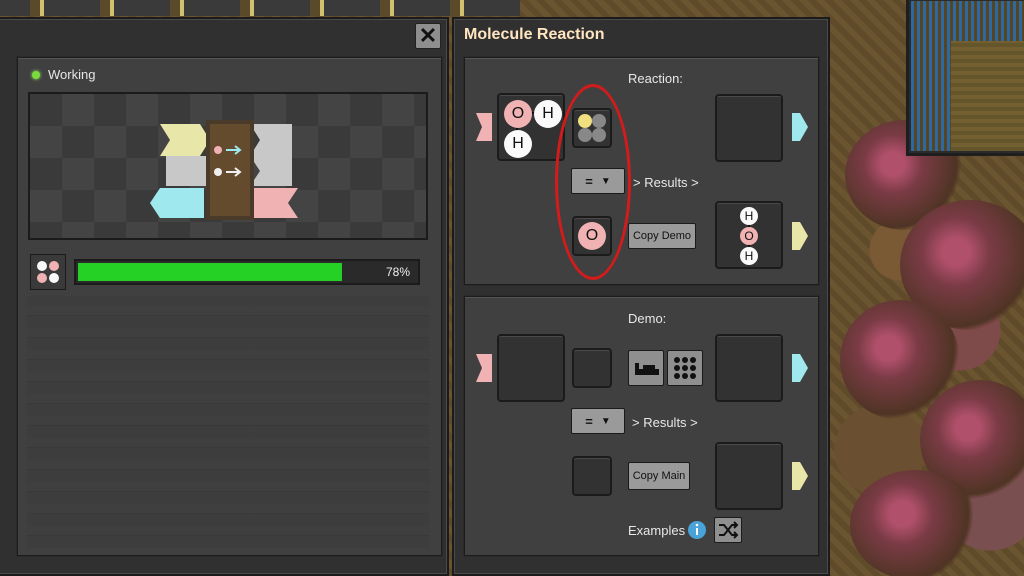  What do you see at coordinates (659, 476) in the screenshot?
I see `copy-main-button: Copy Main` at bounding box center [659, 476].